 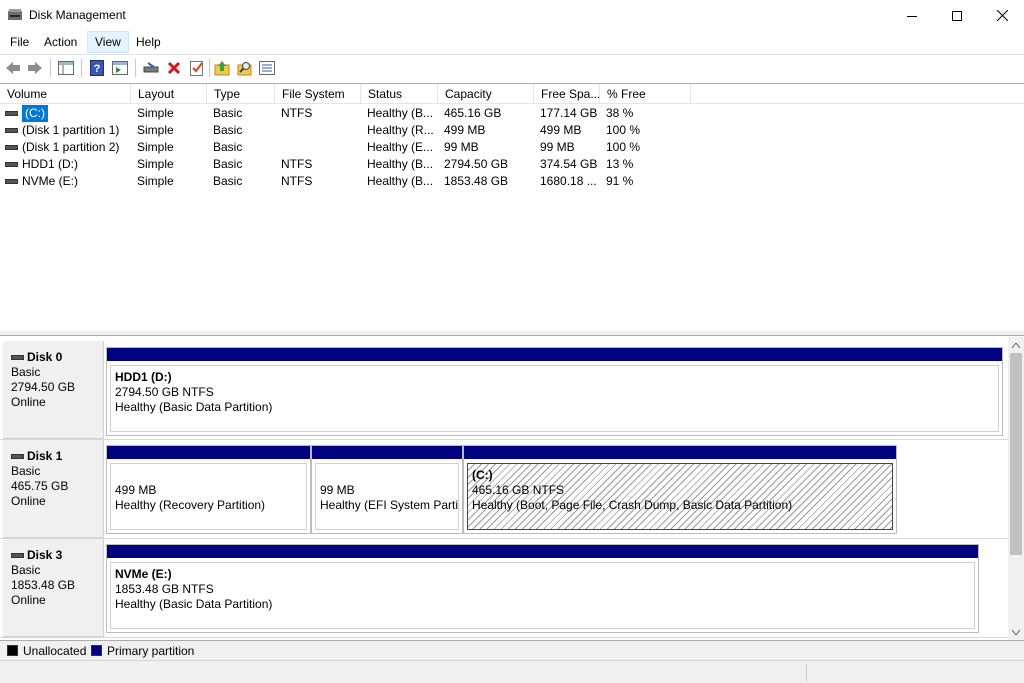 I want to click on scroll-down-button, so click(x=1016, y=632).